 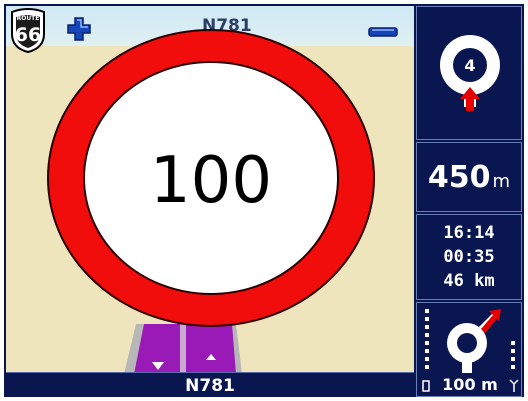 I want to click on current-street-bar: N781, so click(x=210, y=384).